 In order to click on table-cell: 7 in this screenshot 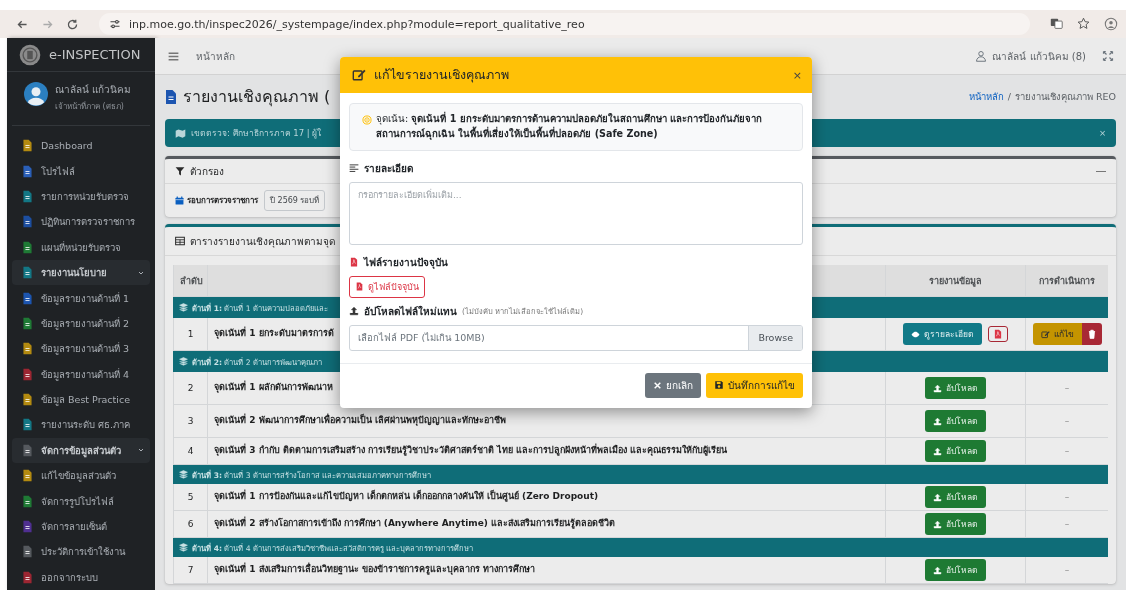, I will do `click(190, 570)`.